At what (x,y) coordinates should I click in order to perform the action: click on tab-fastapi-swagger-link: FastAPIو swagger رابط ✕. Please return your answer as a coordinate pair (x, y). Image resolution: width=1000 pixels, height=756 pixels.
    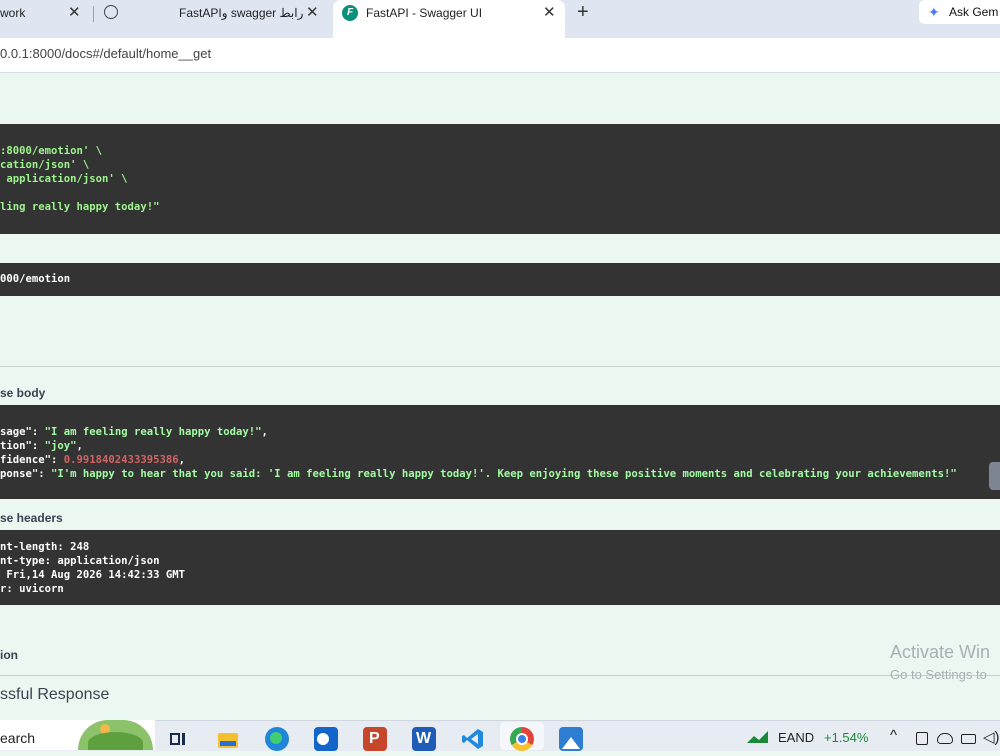
    Looking at the image, I should click on (215, 15).